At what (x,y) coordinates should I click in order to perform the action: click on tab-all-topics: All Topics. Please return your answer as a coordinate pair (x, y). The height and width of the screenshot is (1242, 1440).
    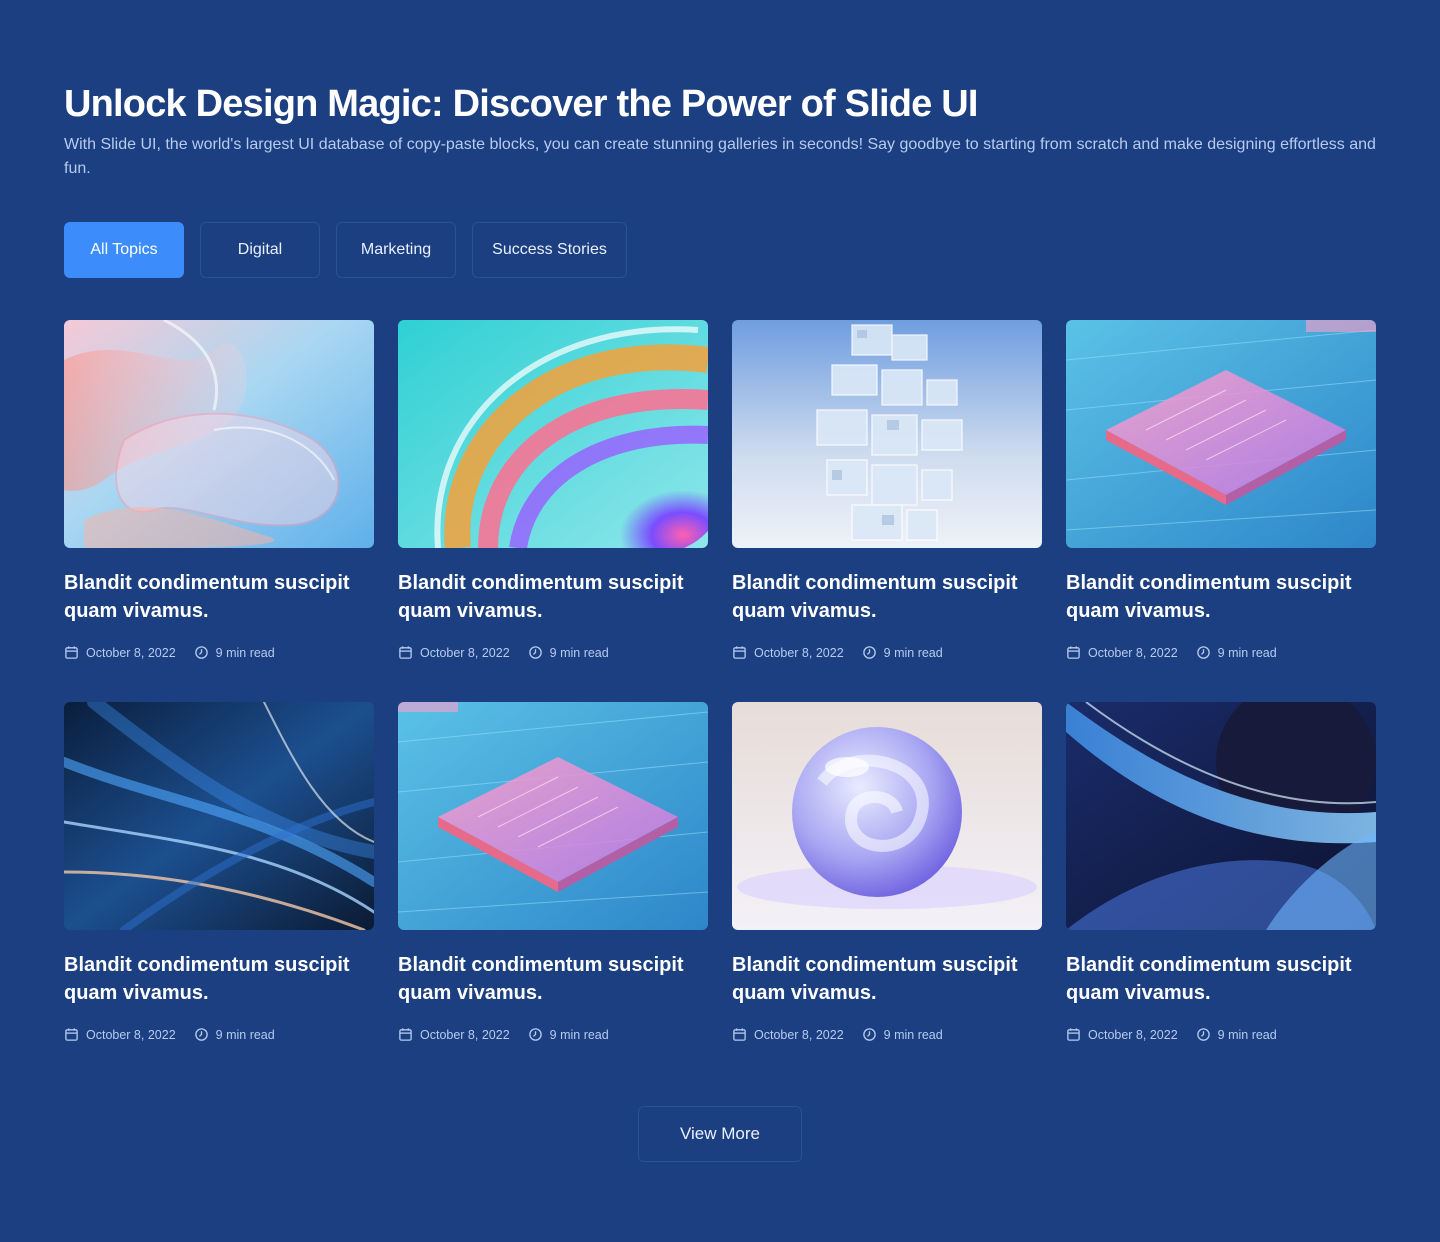
    Looking at the image, I should click on (124, 250).